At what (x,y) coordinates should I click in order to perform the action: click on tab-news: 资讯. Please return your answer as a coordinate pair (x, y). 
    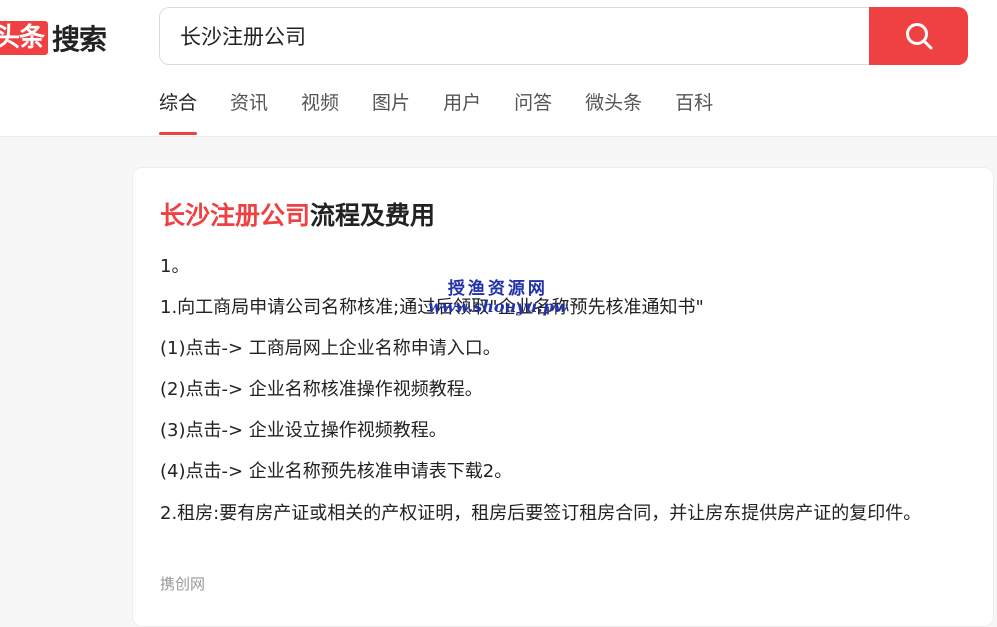
    Looking at the image, I should click on (249, 111).